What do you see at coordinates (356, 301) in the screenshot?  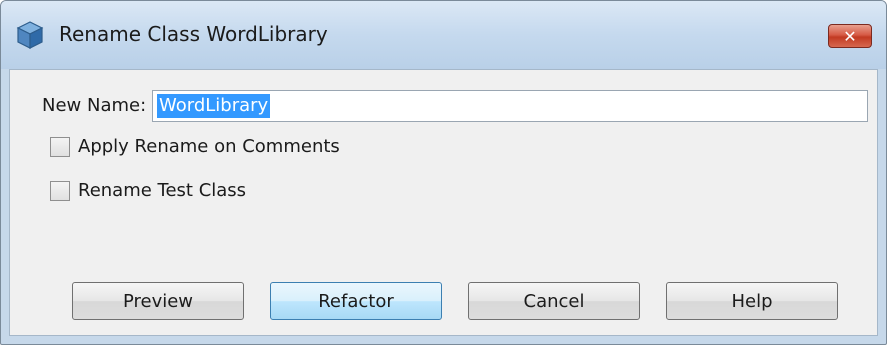 I see `refactor-button: Refactor` at bounding box center [356, 301].